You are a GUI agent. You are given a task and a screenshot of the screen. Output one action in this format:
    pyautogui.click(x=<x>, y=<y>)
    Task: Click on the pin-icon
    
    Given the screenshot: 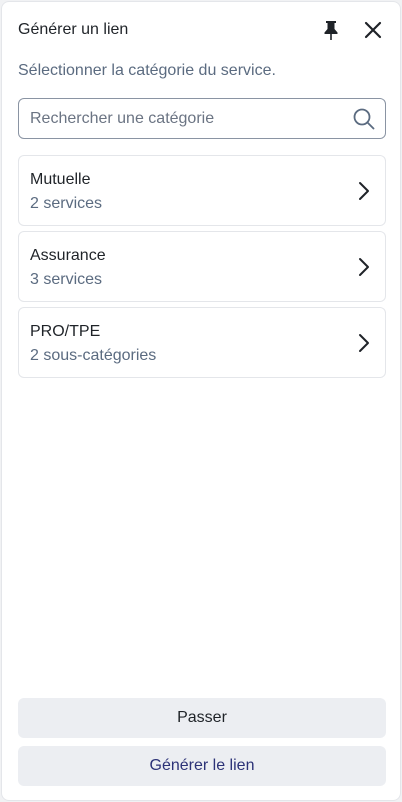 What is the action you would take?
    pyautogui.click(x=331, y=30)
    